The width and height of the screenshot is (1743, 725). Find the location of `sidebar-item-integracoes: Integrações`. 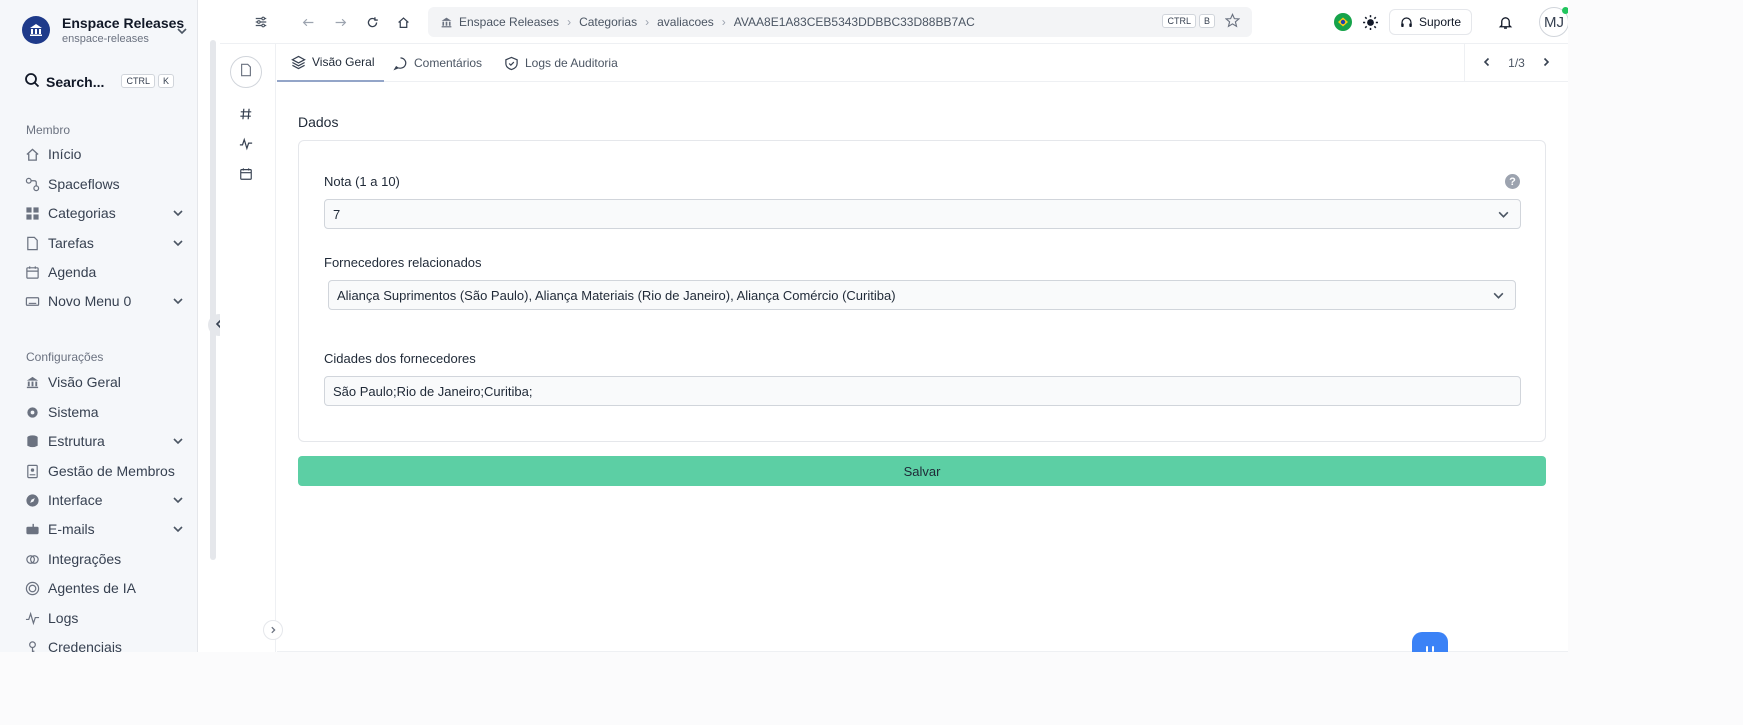

sidebar-item-integracoes: Integrações is located at coordinates (104, 559).